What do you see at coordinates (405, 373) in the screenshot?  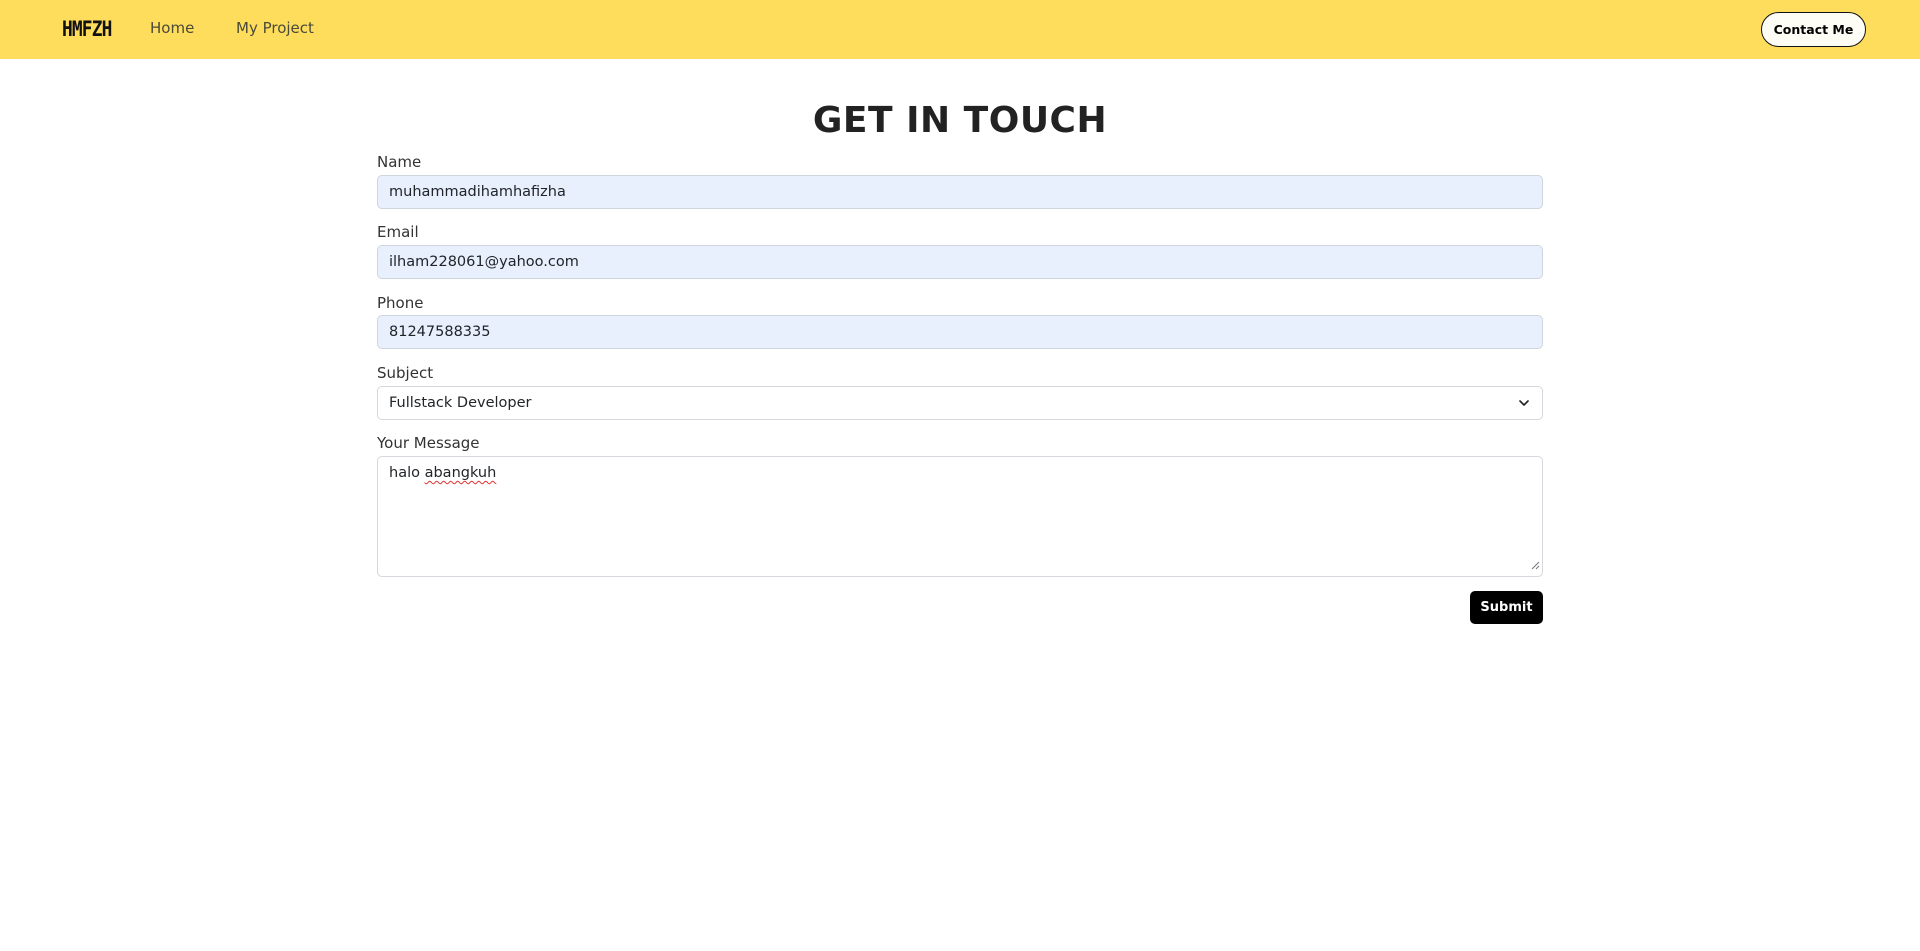 I see `subject-label: Subject` at bounding box center [405, 373].